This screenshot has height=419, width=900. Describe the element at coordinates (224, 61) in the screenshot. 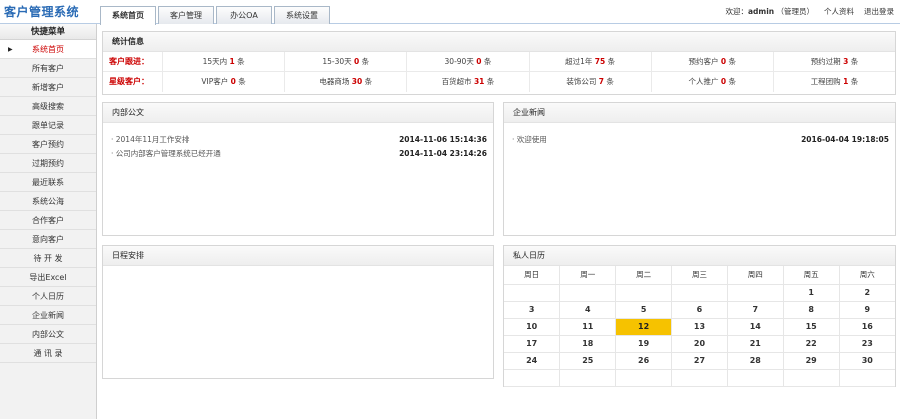

I see `stat-cell: 15天内 1 条` at that location.